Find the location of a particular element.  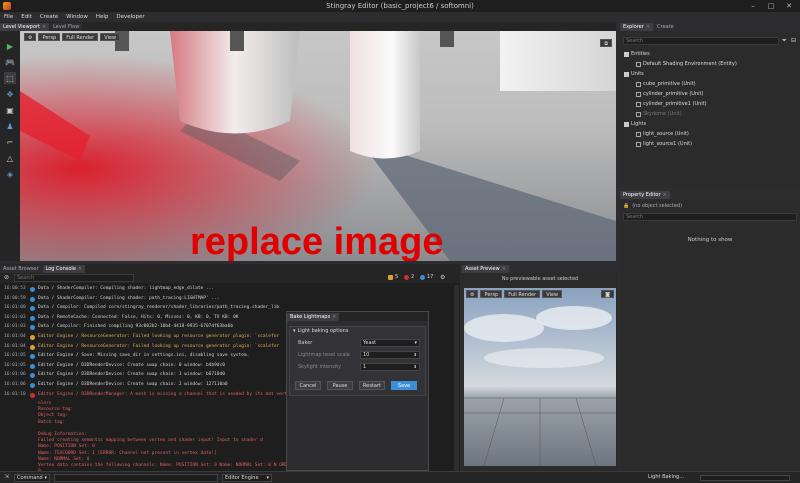

command-input is located at coordinates (136, 478).